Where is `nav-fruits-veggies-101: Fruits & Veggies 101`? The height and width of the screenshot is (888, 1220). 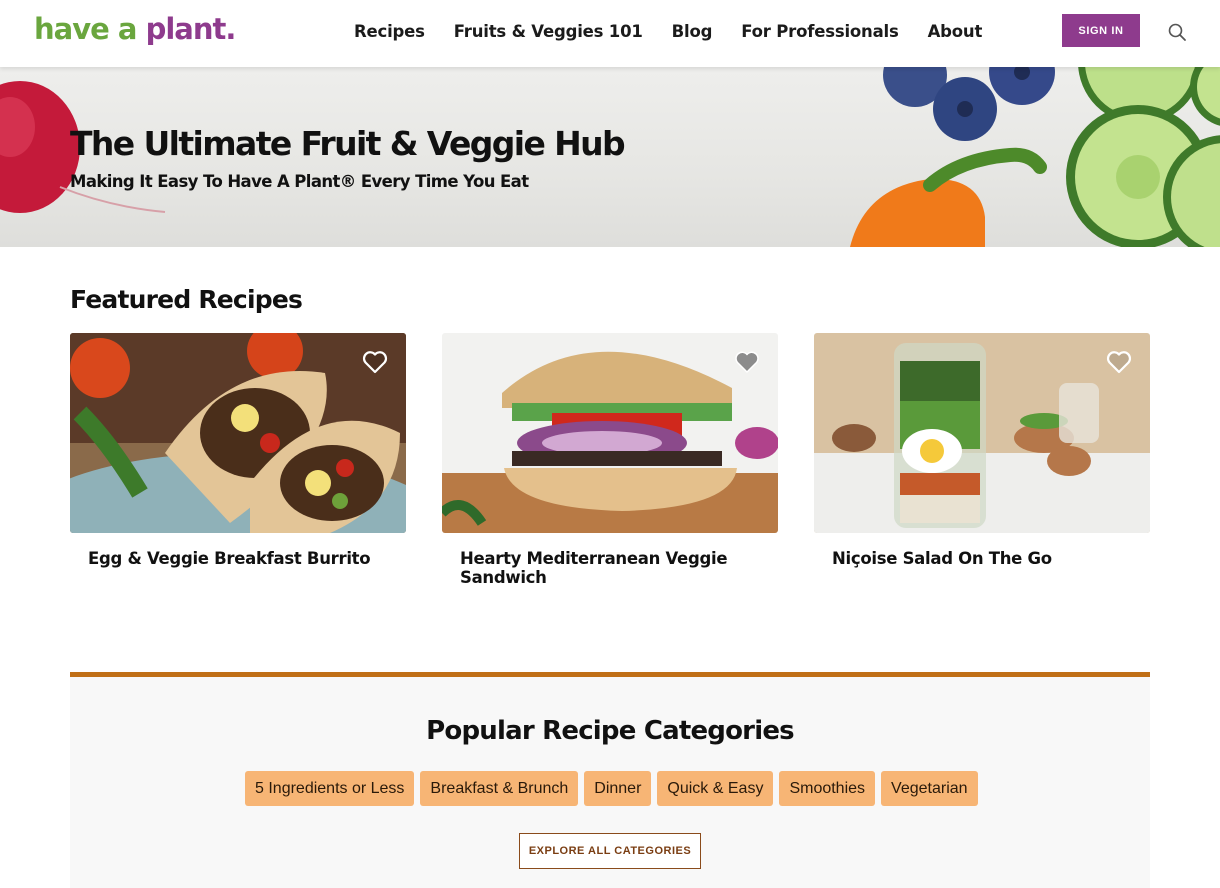
nav-fruits-veggies-101: Fruits & Veggies 101 is located at coordinates (548, 31).